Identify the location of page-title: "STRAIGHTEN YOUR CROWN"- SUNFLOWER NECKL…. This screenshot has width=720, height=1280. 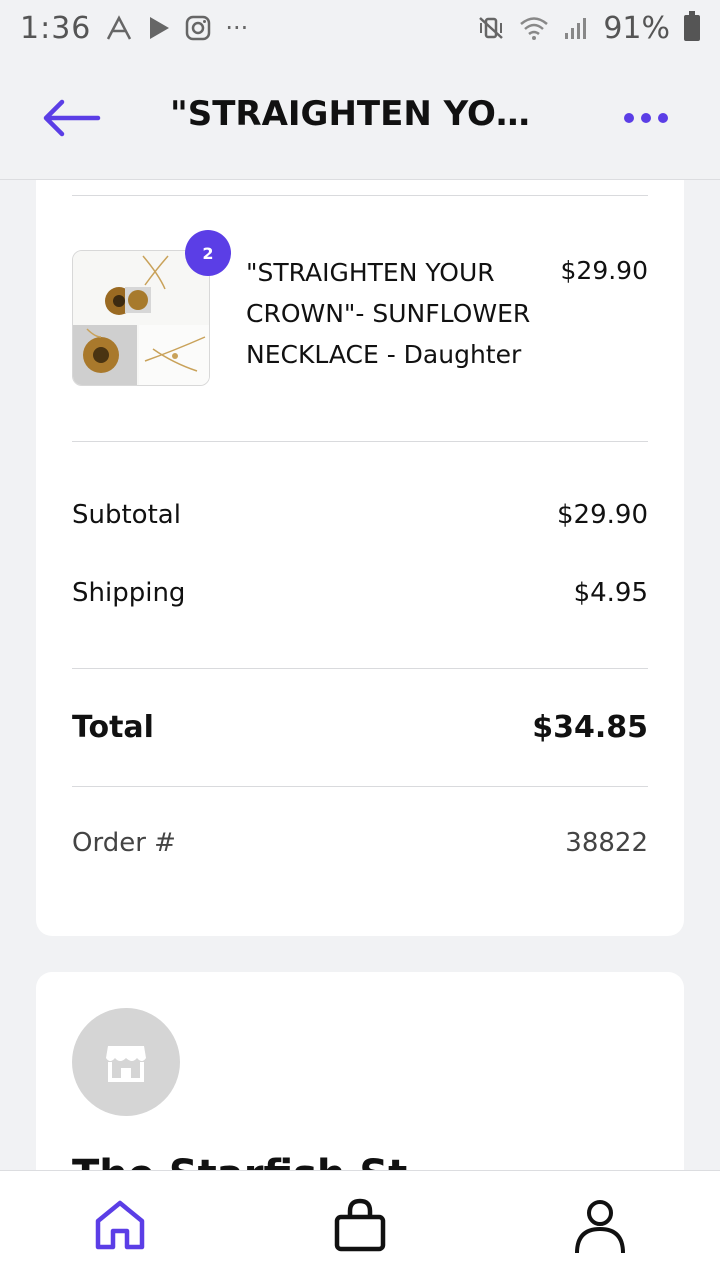
(360, 114).